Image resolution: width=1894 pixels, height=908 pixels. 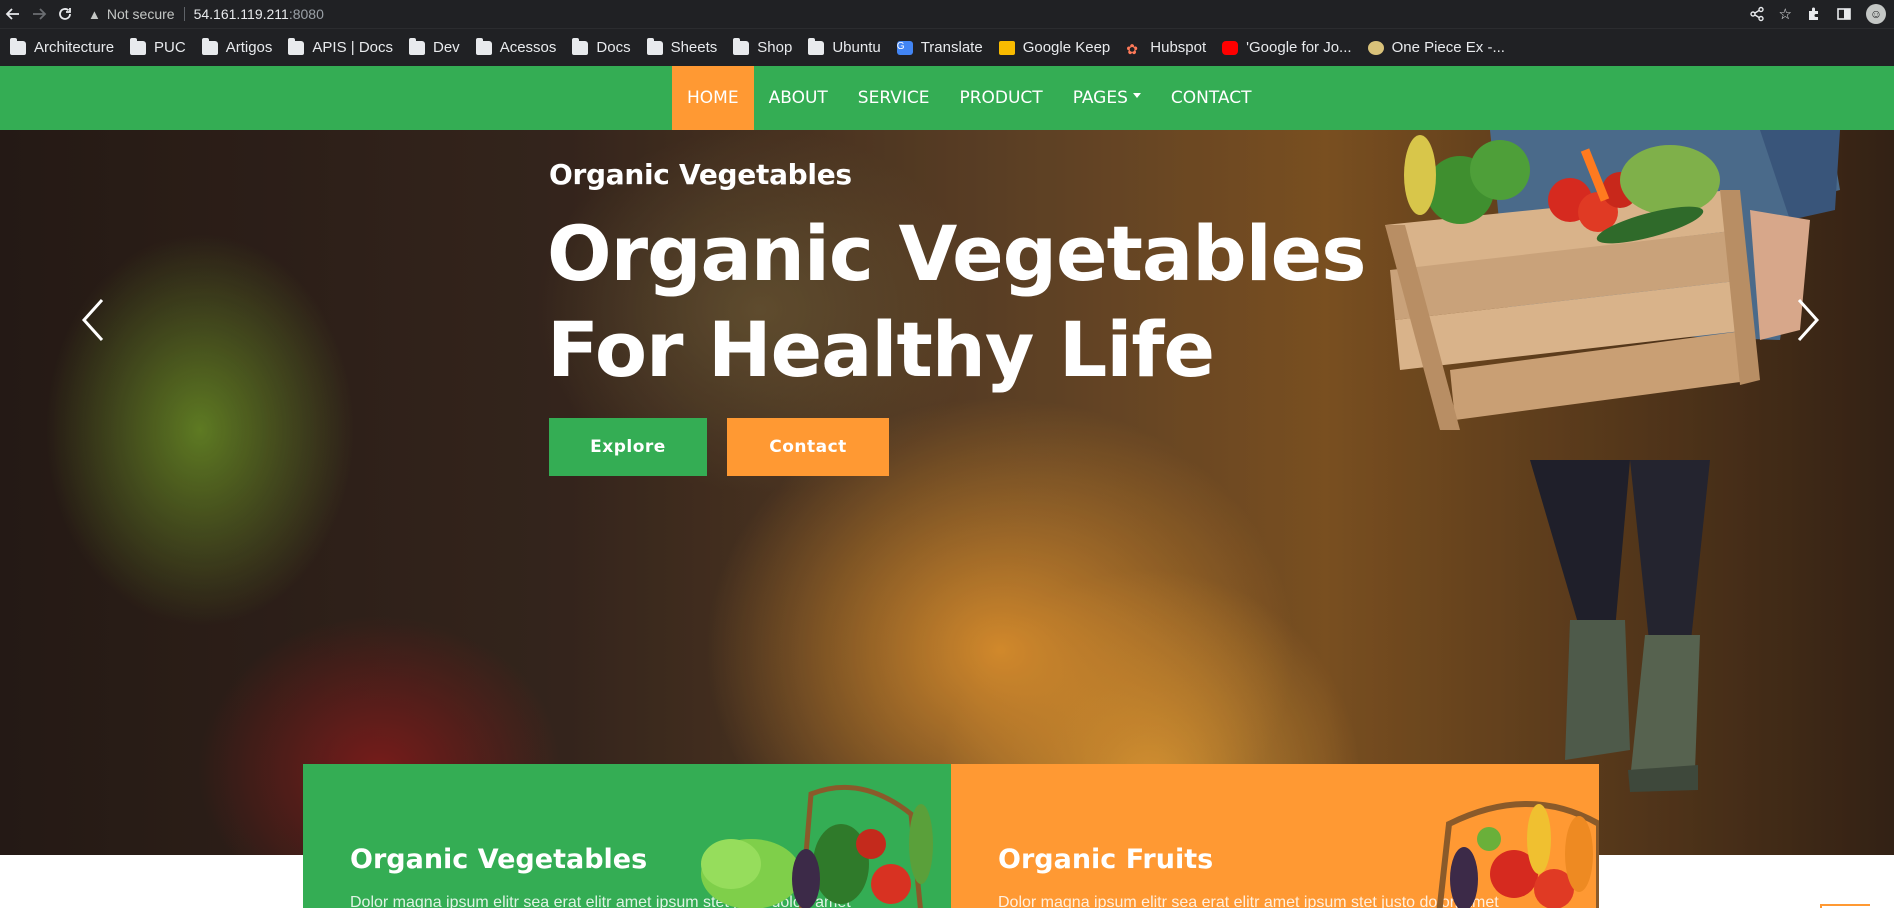 I want to click on address-bar: ▲ Not secure 54.161.119.211:8080, so click(x=206, y=14).